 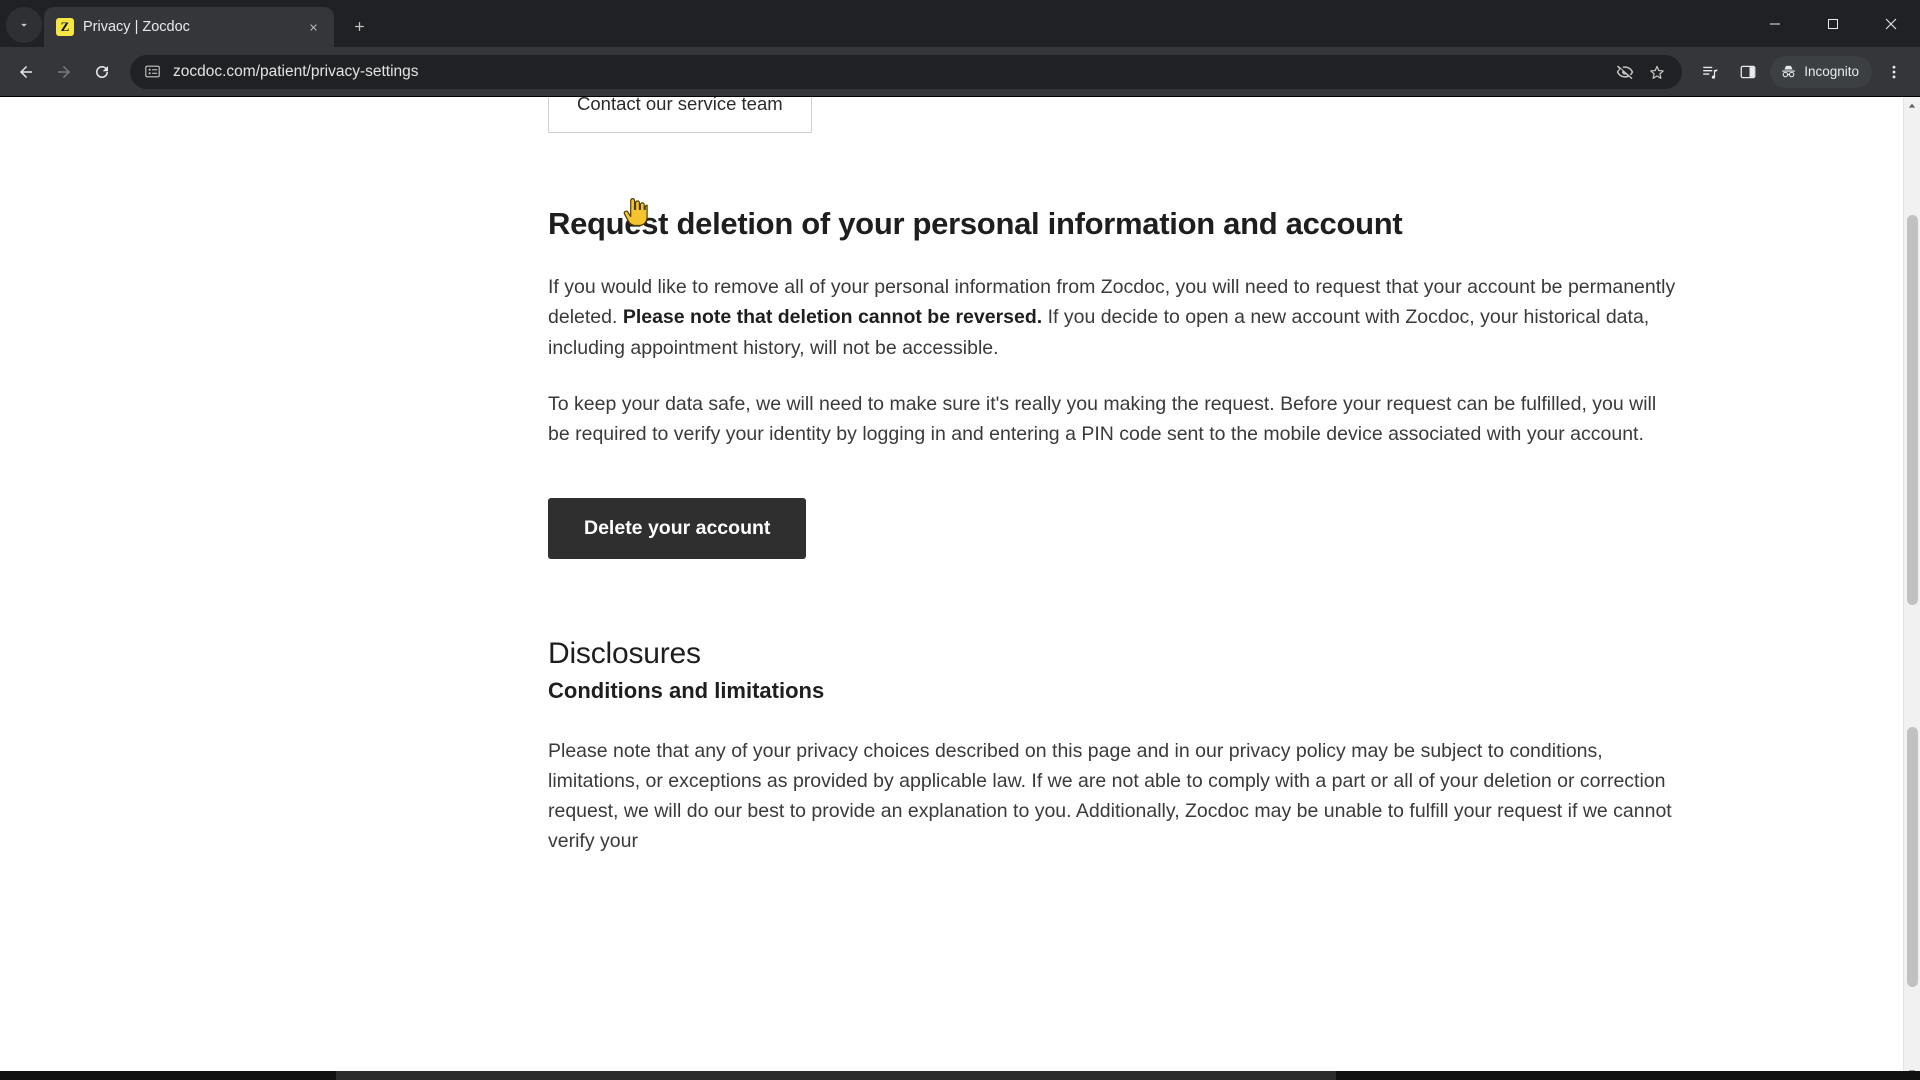 I want to click on reload-button, so click(x=102, y=72).